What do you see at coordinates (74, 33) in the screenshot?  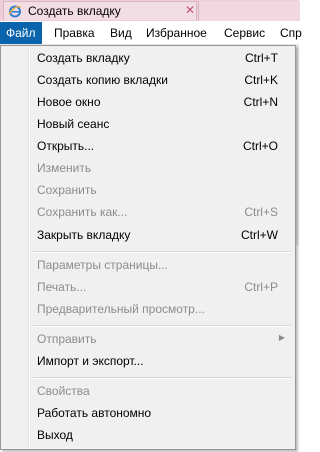 I see `menu-edit: Правка` at bounding box center [74, 33].